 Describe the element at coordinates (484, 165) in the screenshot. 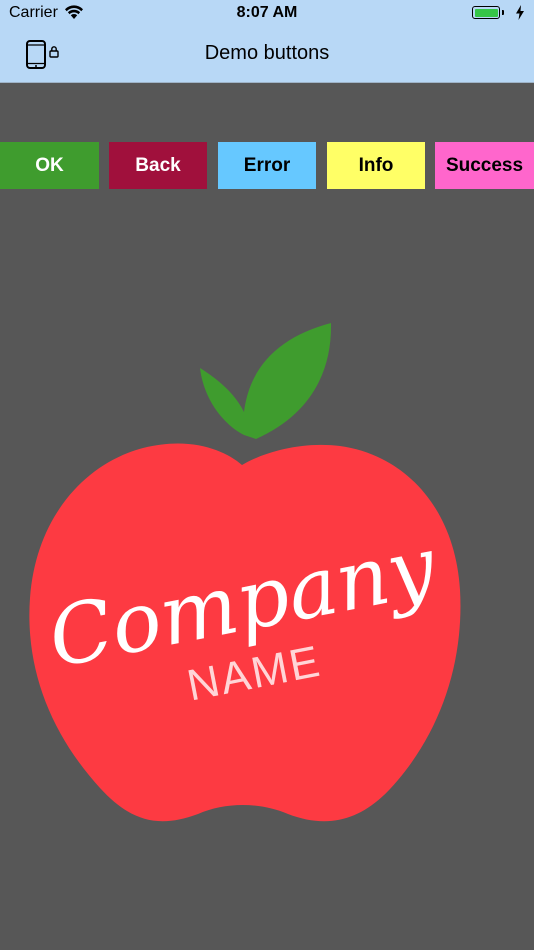

I see `success-button: Success` at that location.